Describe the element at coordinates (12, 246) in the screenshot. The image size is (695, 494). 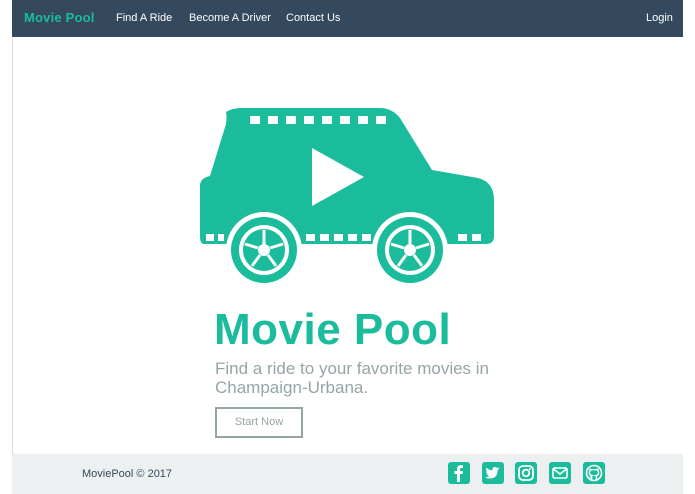
I see `left-edge-divider` at that location.